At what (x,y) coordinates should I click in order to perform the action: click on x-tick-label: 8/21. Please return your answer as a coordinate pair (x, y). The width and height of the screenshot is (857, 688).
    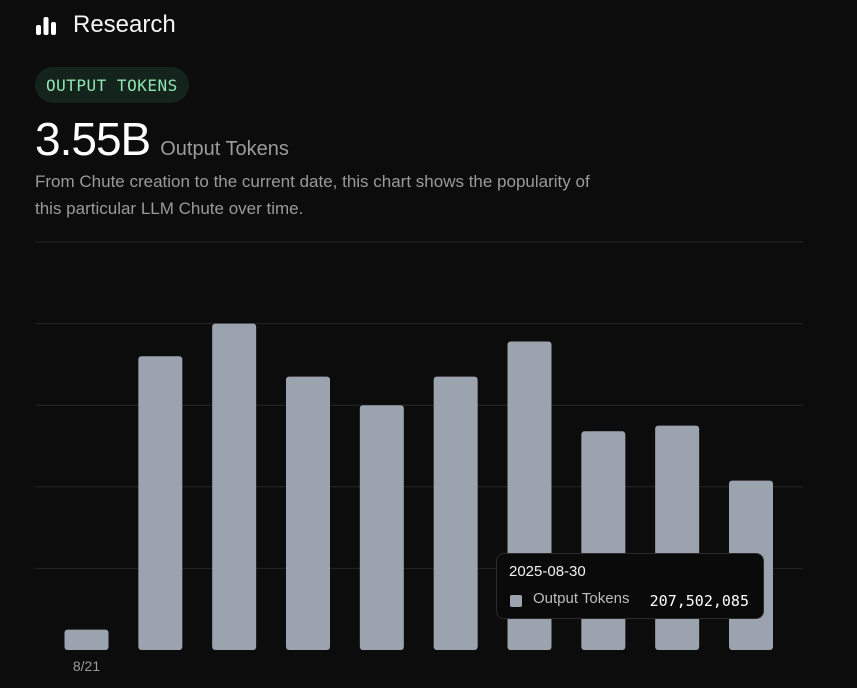
    Looking at the image, I should click on (86, 666).